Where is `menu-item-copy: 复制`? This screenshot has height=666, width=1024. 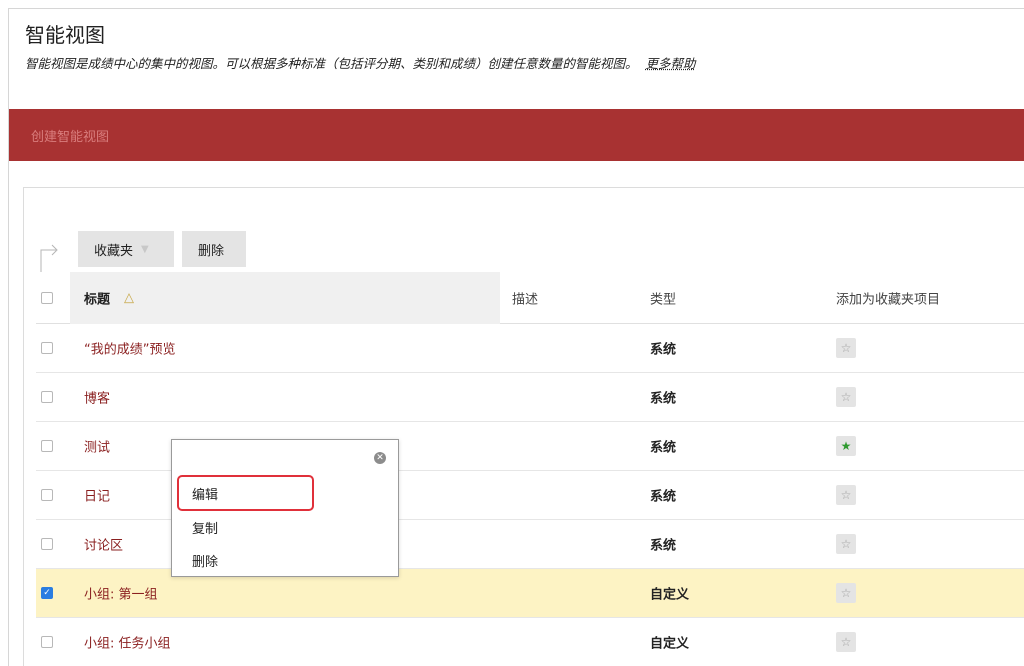 menu-item-copy: 复制 is located at coordinates (205, 527).